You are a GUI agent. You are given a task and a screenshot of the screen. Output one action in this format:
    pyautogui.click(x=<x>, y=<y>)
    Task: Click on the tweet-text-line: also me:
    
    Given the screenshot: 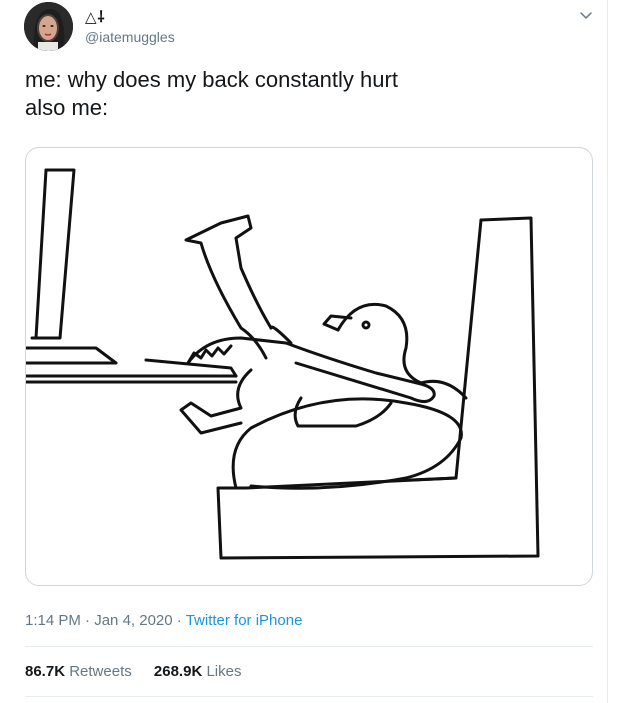 What is the action you would take?
    pyautogui.click(x=67, y=107)
    